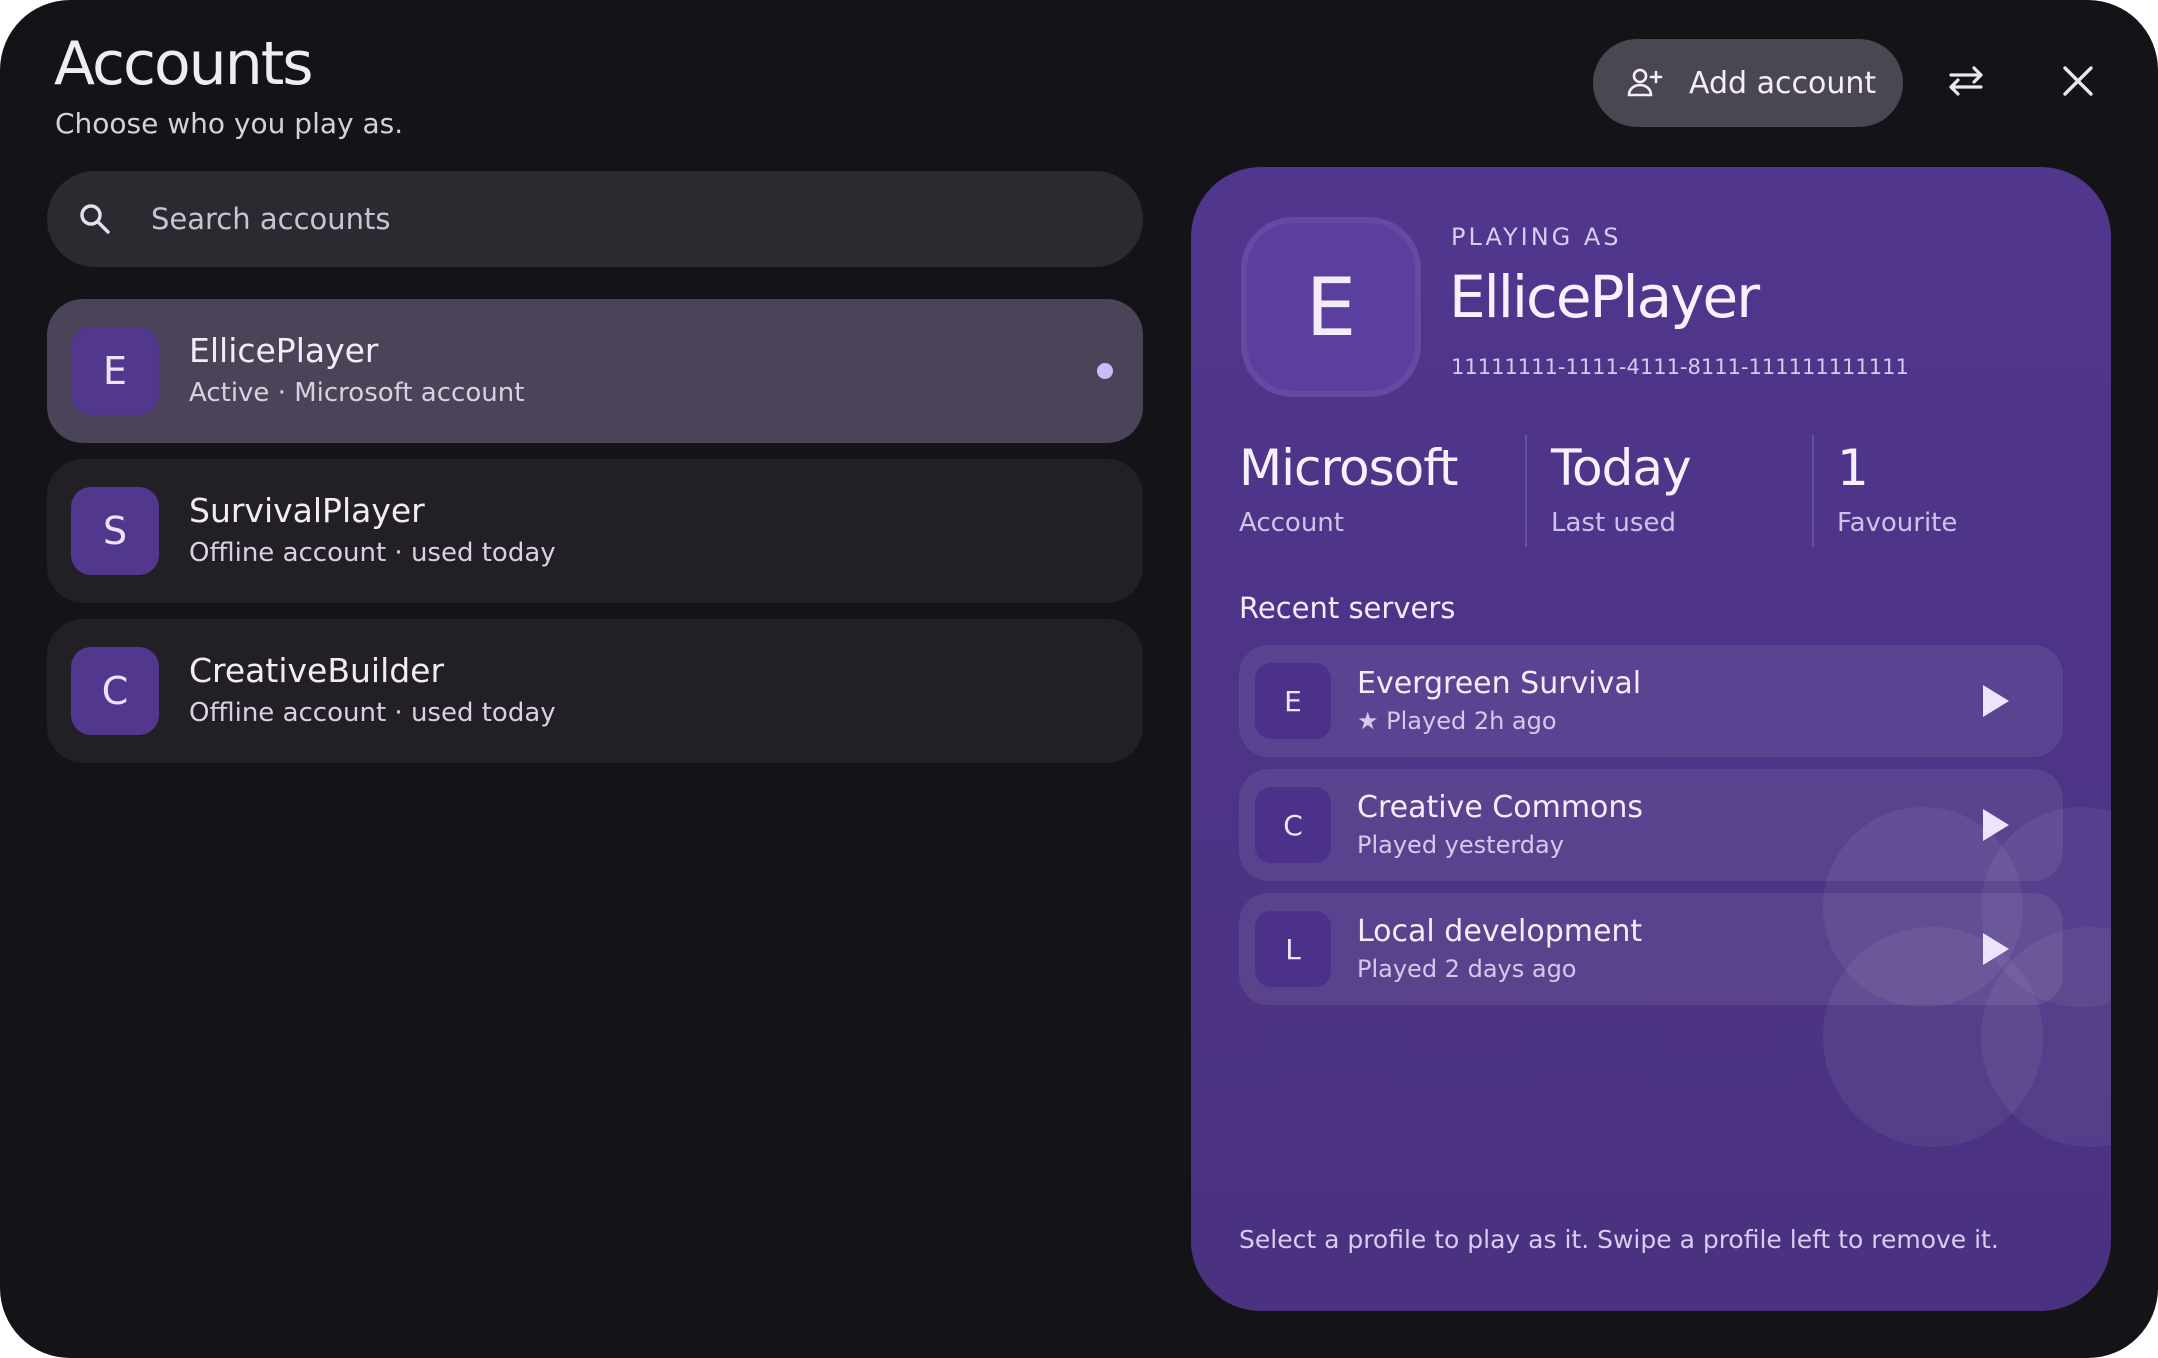 Image resolution: width=2158 pixels, height=1358 pixels. I want to click on close-button, so click(2078, 83).